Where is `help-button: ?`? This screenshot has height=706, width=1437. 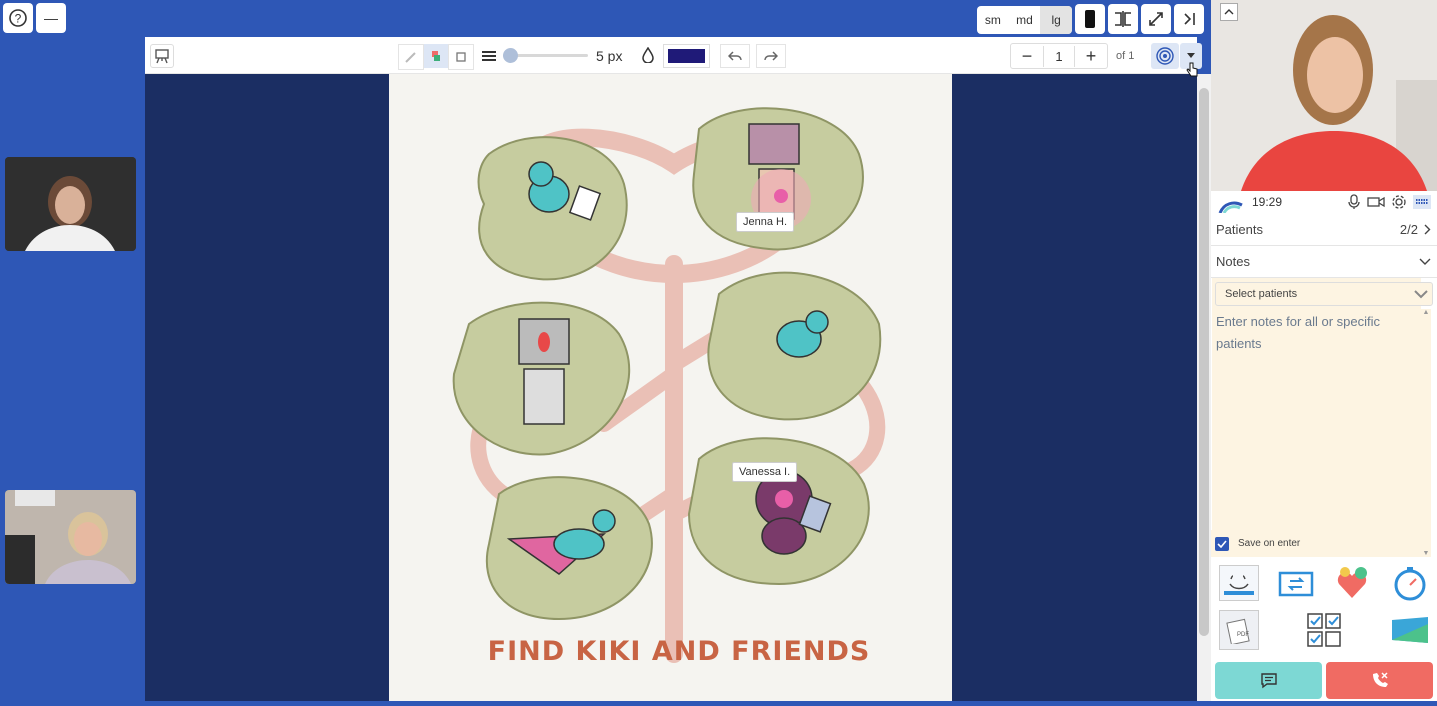 help-button: ? is located at coordinates (18, 18).